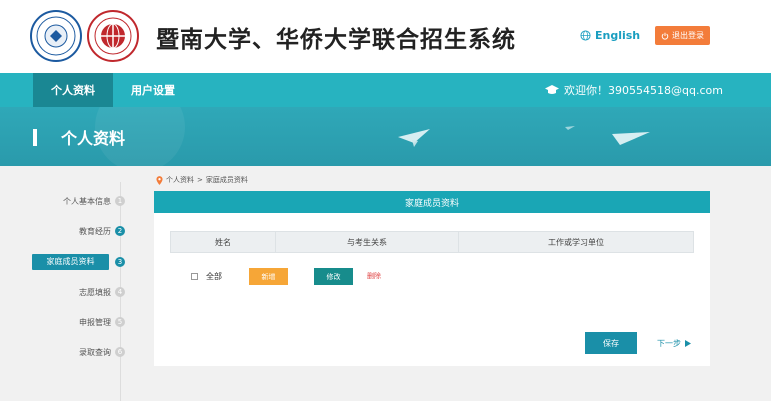 This screenshot has height=401, width=771. I want to click on welcome-text: 欢迎你！390554518@qq.com, so click(643, 90).